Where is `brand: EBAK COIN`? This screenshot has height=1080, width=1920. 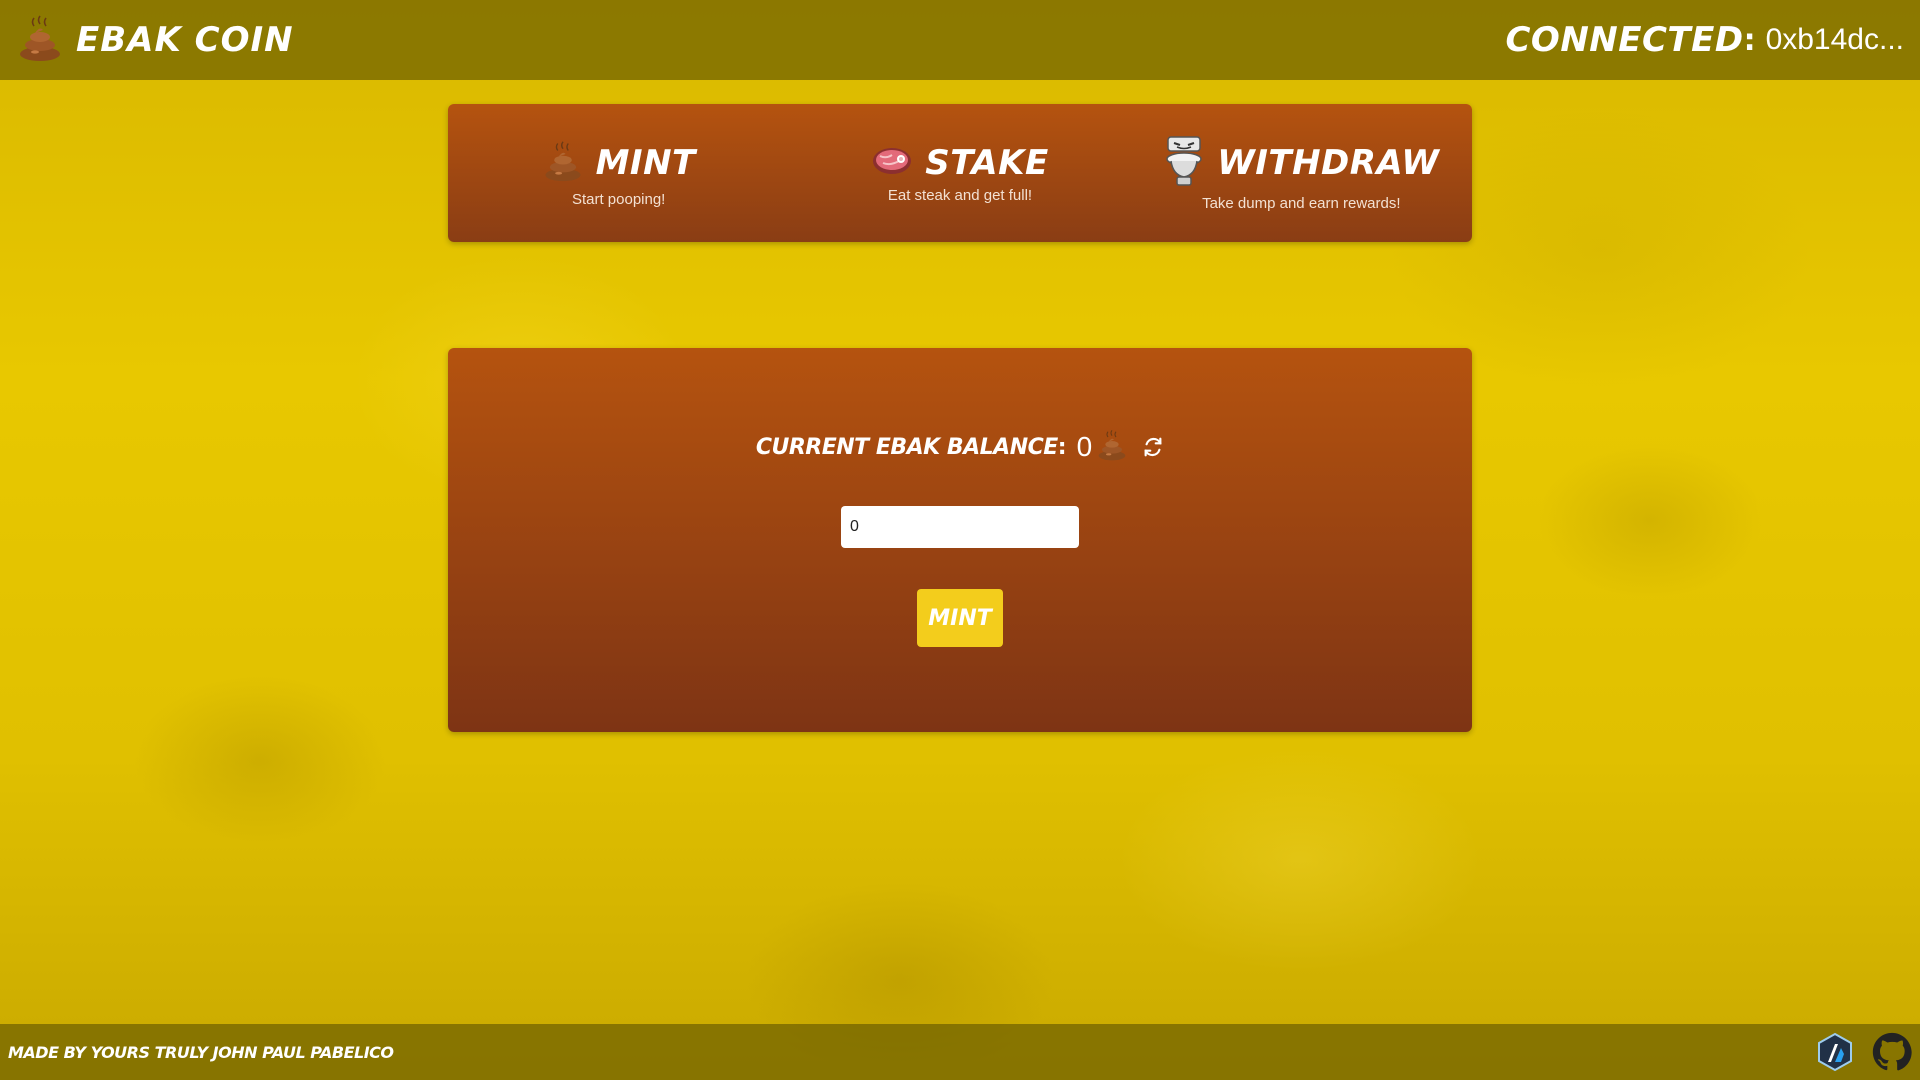 brand: EBAK COIN is located at coordinates (155, 40).